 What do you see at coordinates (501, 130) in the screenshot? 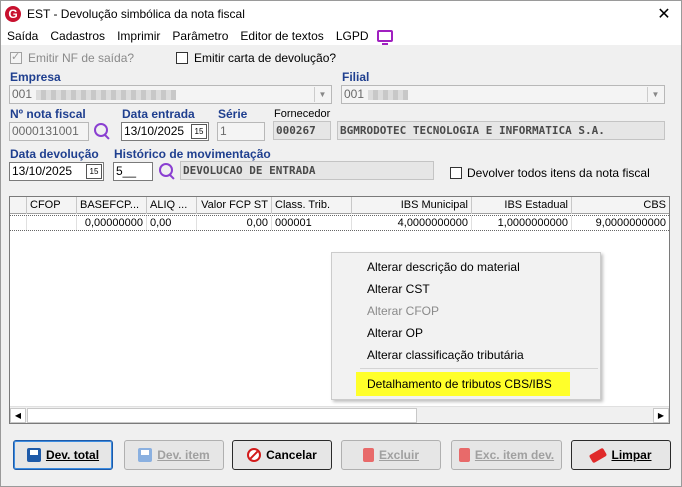
I see `fornecedor-name: BGMRODOTEC TECNOLOGIA E INFORMATICA S.A.` at bounding box center [501, 130].